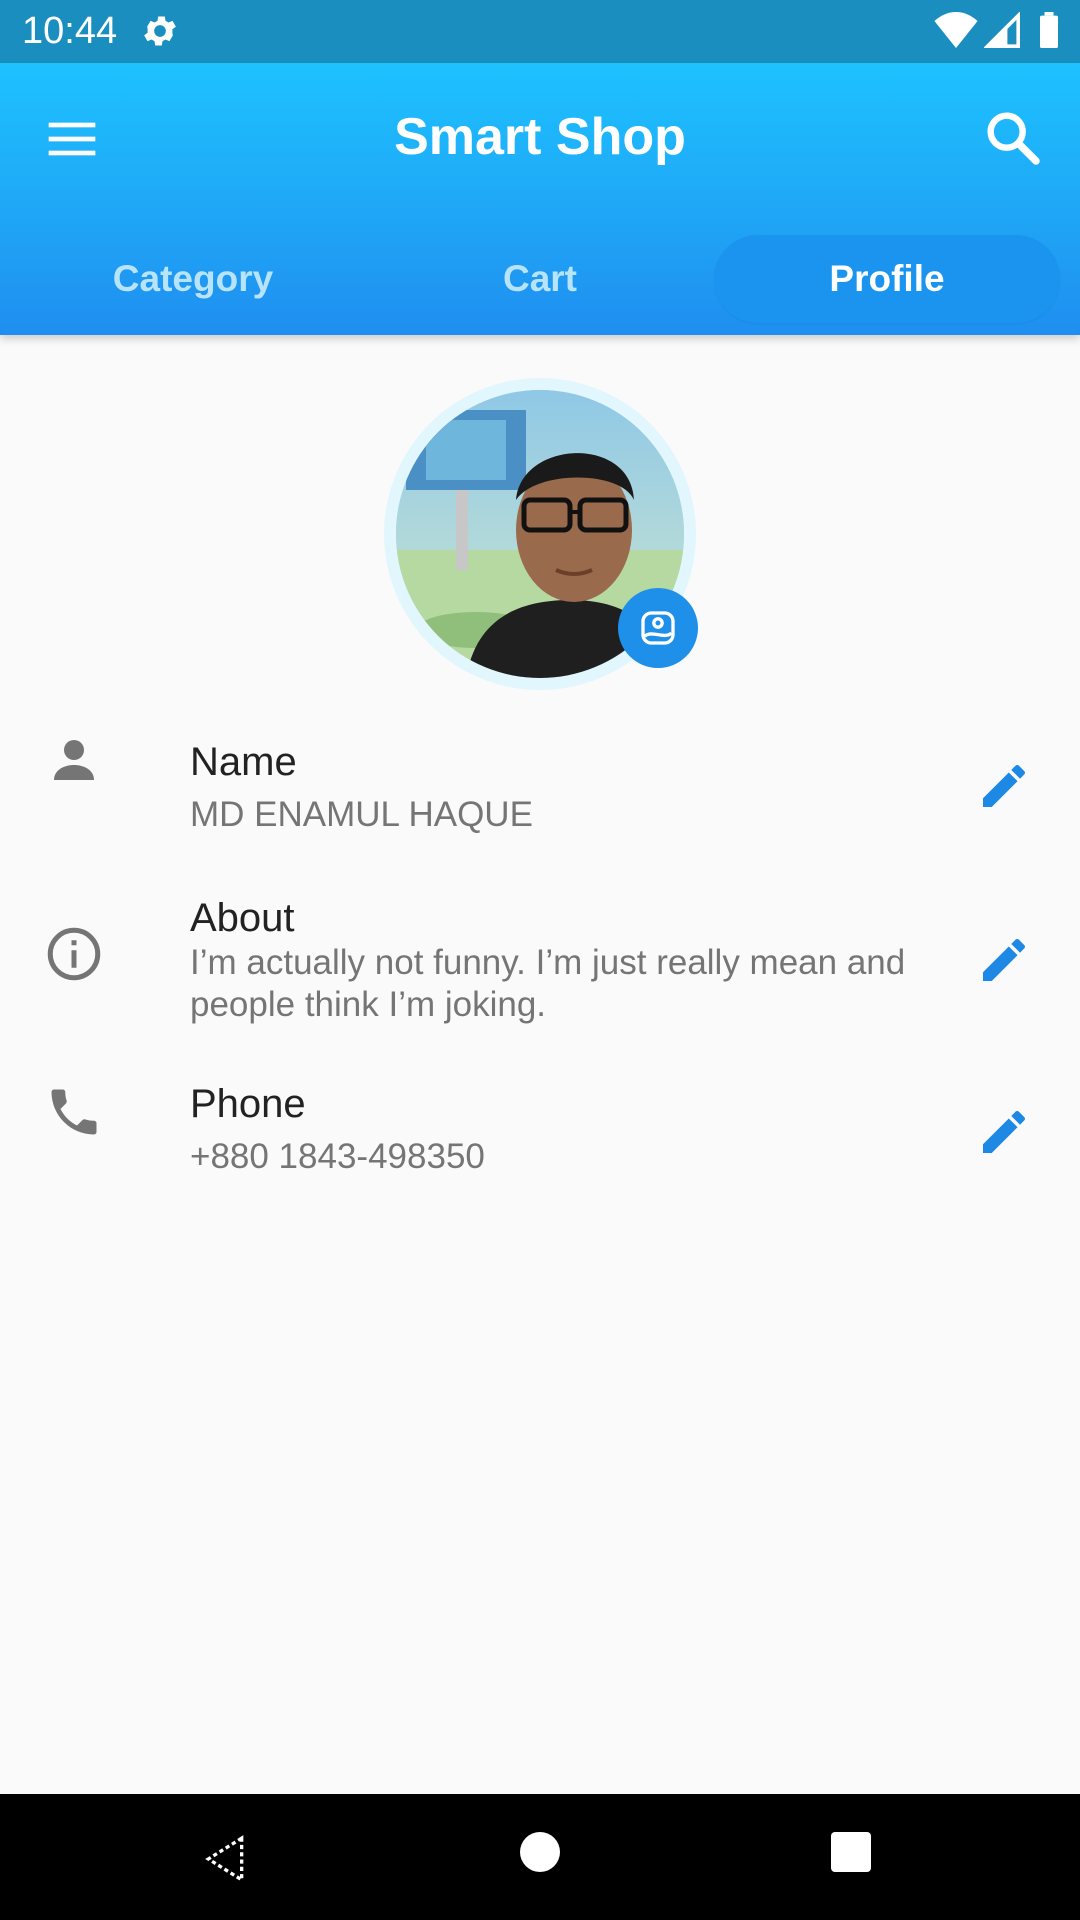 This screenshot has width=1080, height=1920. I want to click on row-value: MD ENAMUL HAQUE, so click(361, 814).